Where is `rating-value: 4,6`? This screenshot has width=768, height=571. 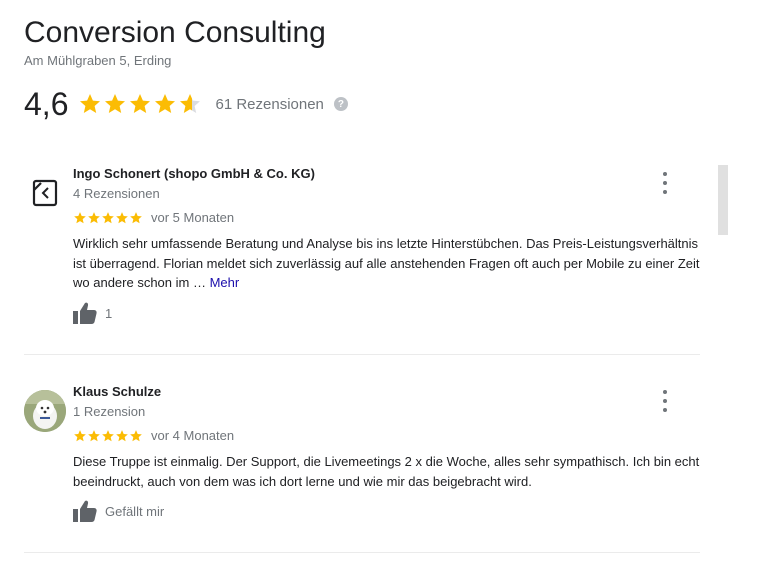
rating-value: 4,6 is located at coordinates (46, 103).